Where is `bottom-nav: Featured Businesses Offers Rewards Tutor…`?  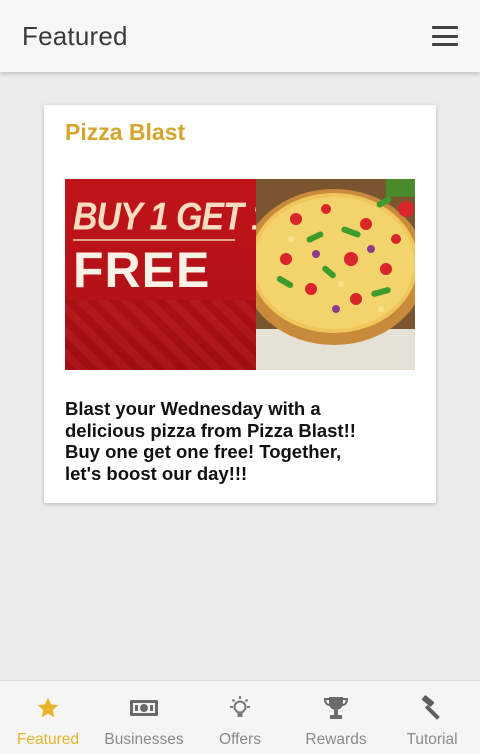
bottom-nav: Featured Businesses Offers Rewards Tutor… is located at coordinates (240, 717).